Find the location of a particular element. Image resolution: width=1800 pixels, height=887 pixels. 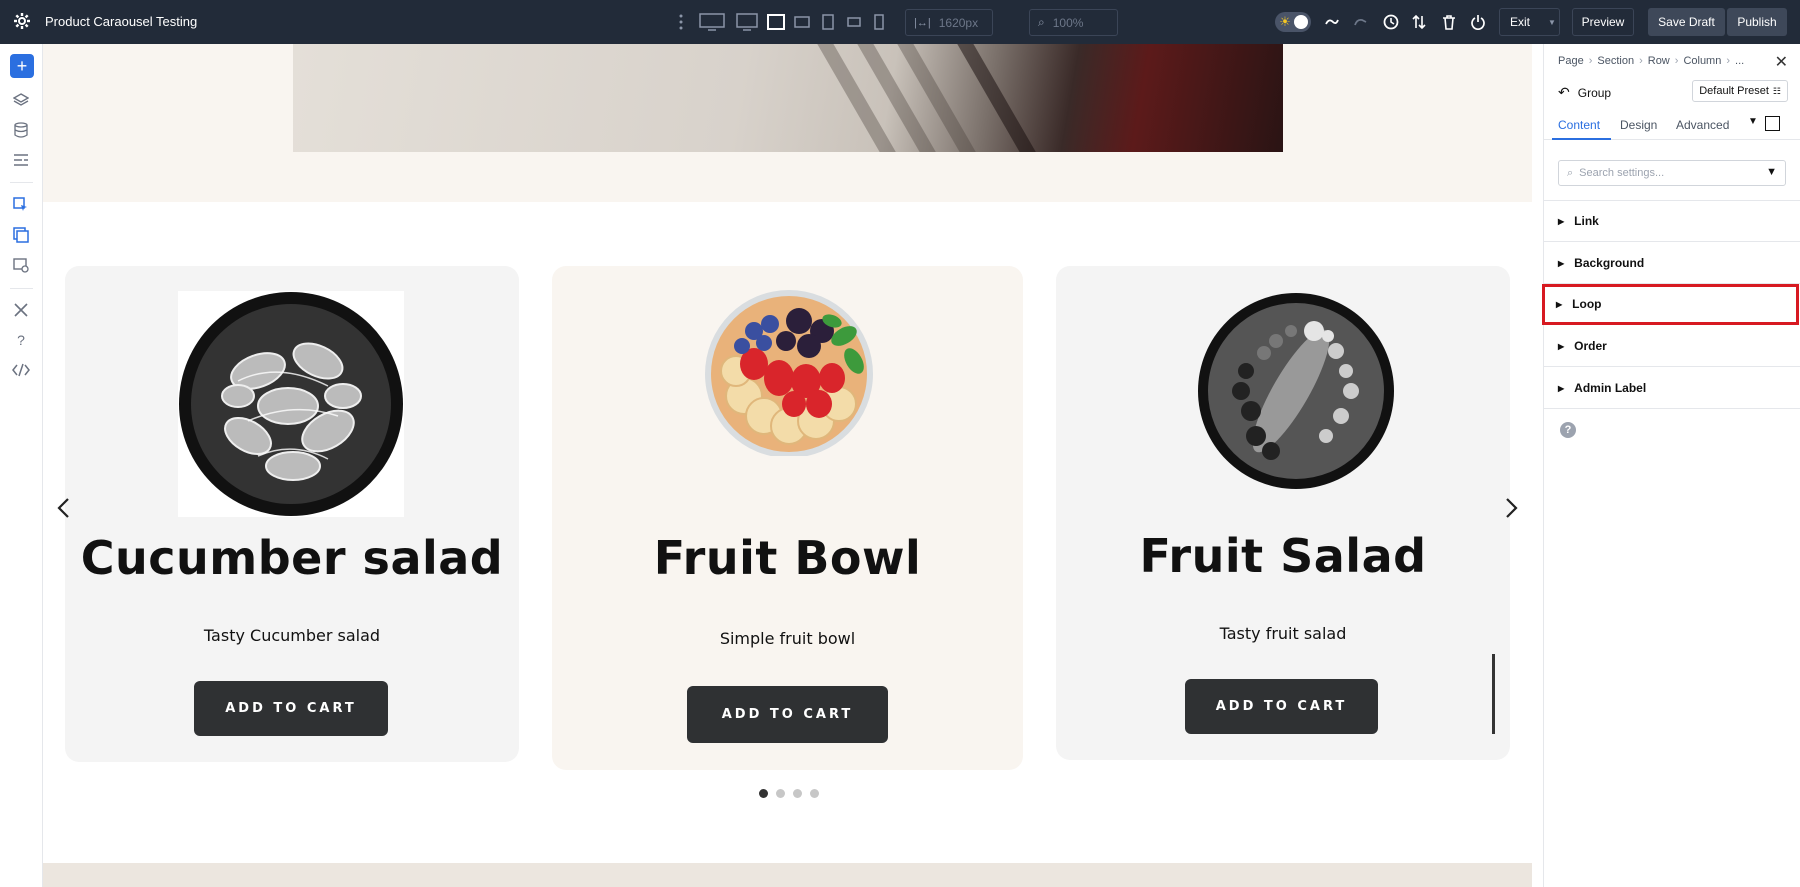

page-settings-icon is located at coordinates (21, 265).